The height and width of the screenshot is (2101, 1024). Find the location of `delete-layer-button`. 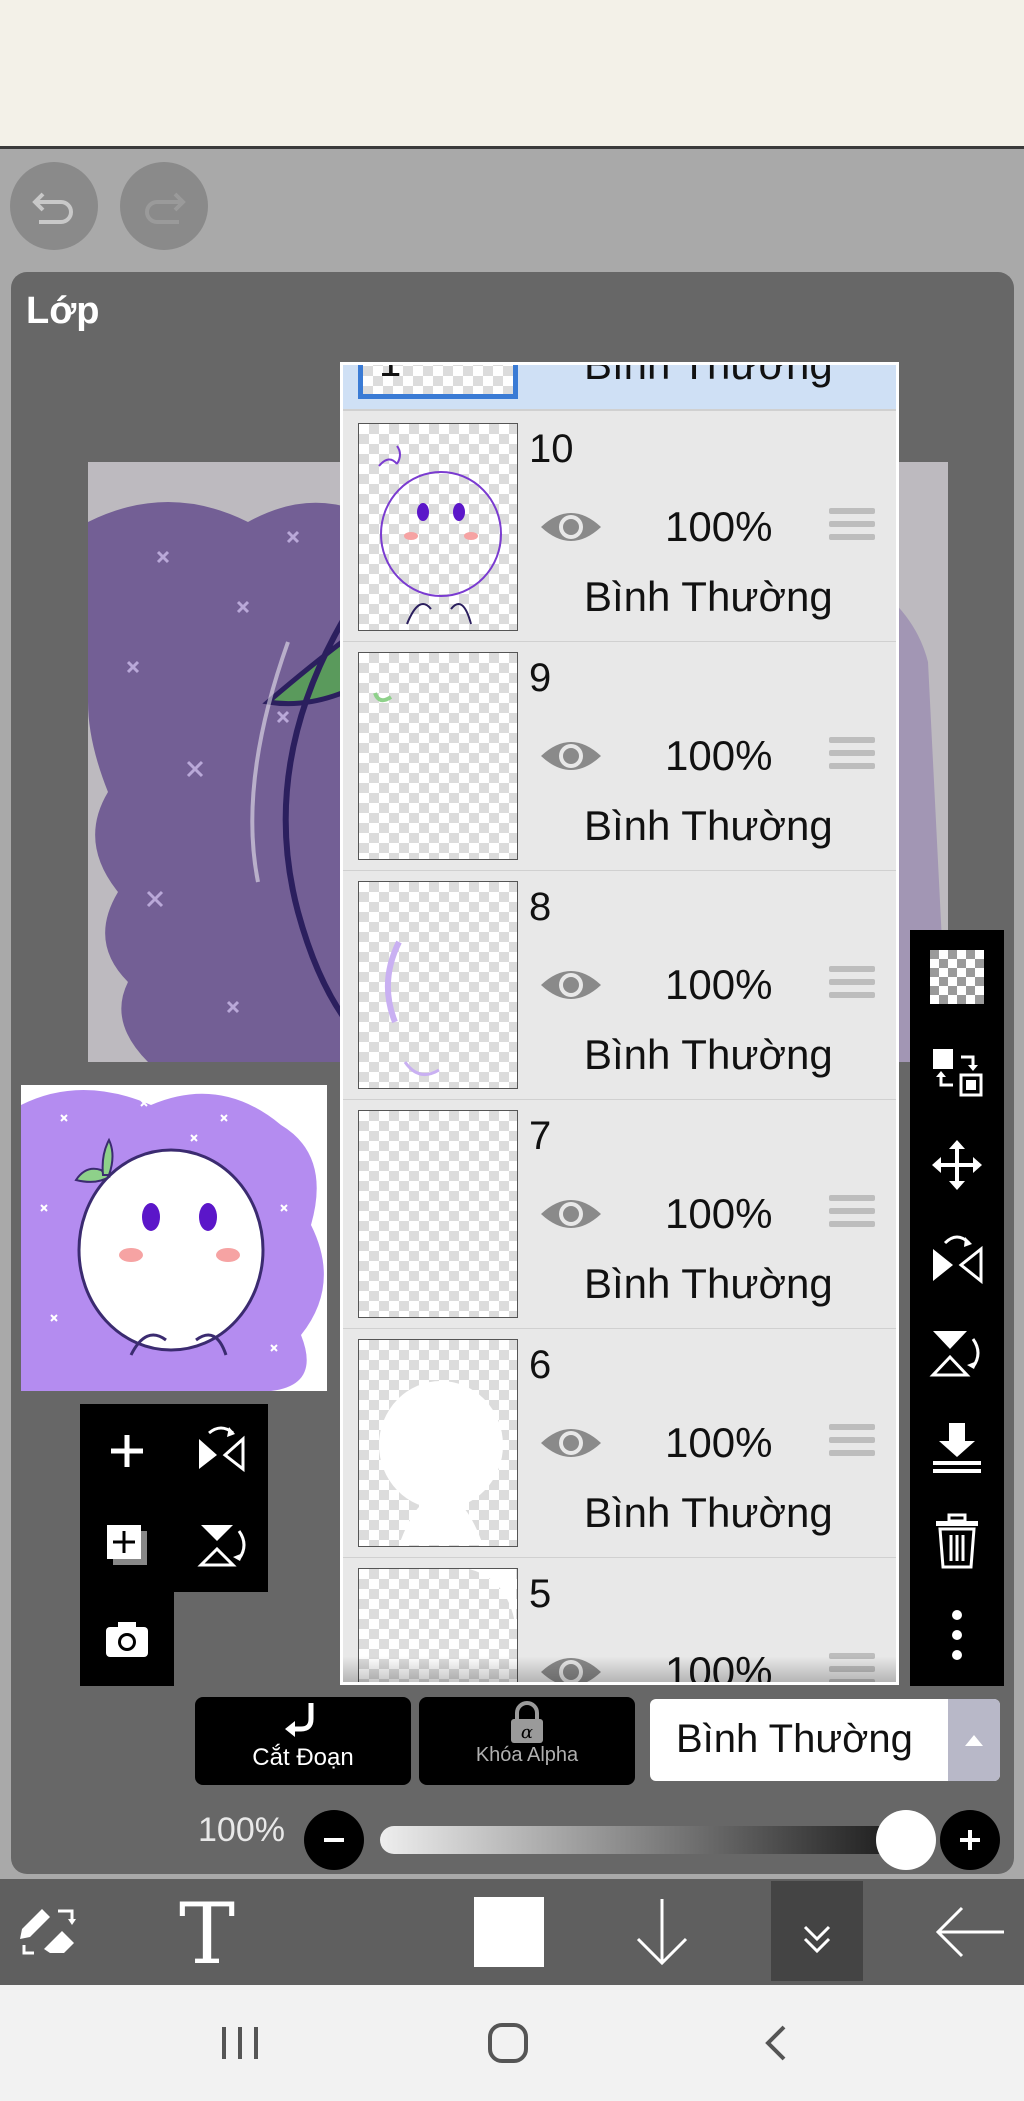

delete-layer-button is located at coordinates (957, 1541).